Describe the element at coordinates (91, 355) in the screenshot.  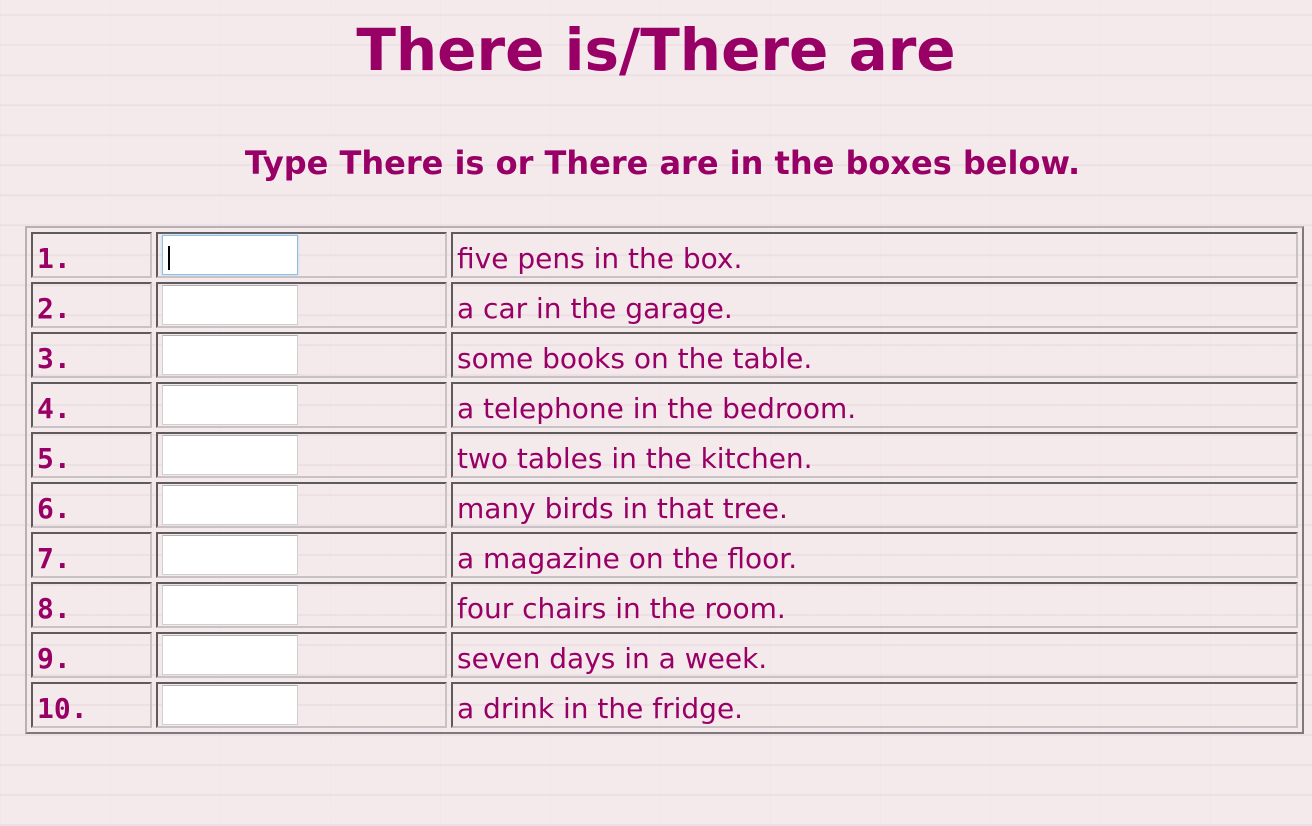
I see `row-number: 3.` at that location.